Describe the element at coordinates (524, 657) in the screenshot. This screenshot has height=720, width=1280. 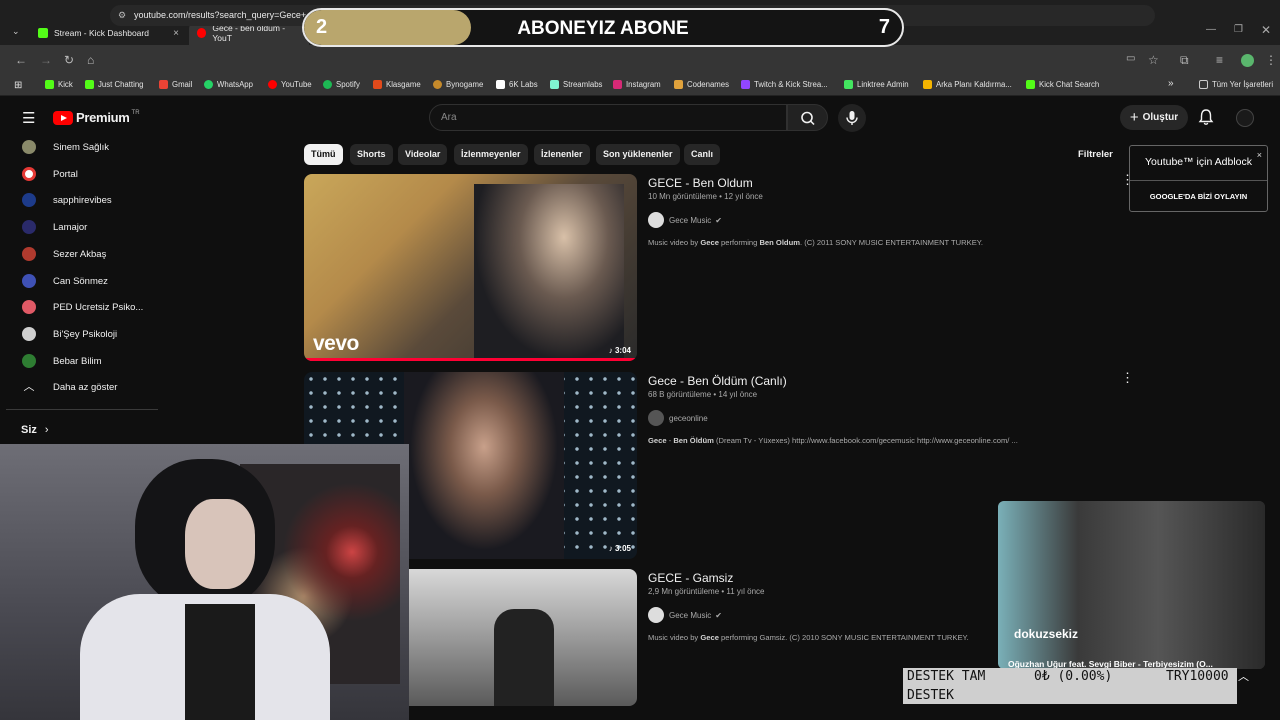
I see `thumbnail-image` at that location.